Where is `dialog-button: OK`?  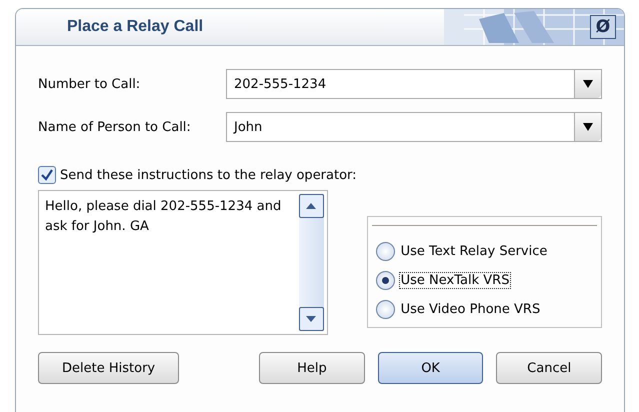
dialog-button: OK is located at coordinates (431, 368).